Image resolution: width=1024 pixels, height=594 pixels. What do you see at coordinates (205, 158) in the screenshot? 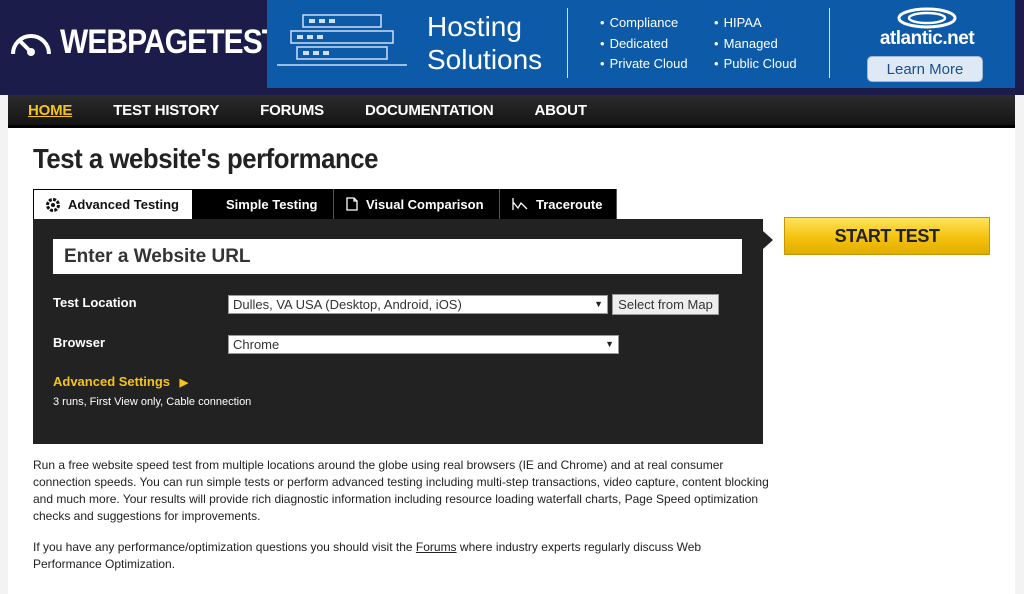
I see `page-title: Test a website's performance` at bounding box center [205, 158].